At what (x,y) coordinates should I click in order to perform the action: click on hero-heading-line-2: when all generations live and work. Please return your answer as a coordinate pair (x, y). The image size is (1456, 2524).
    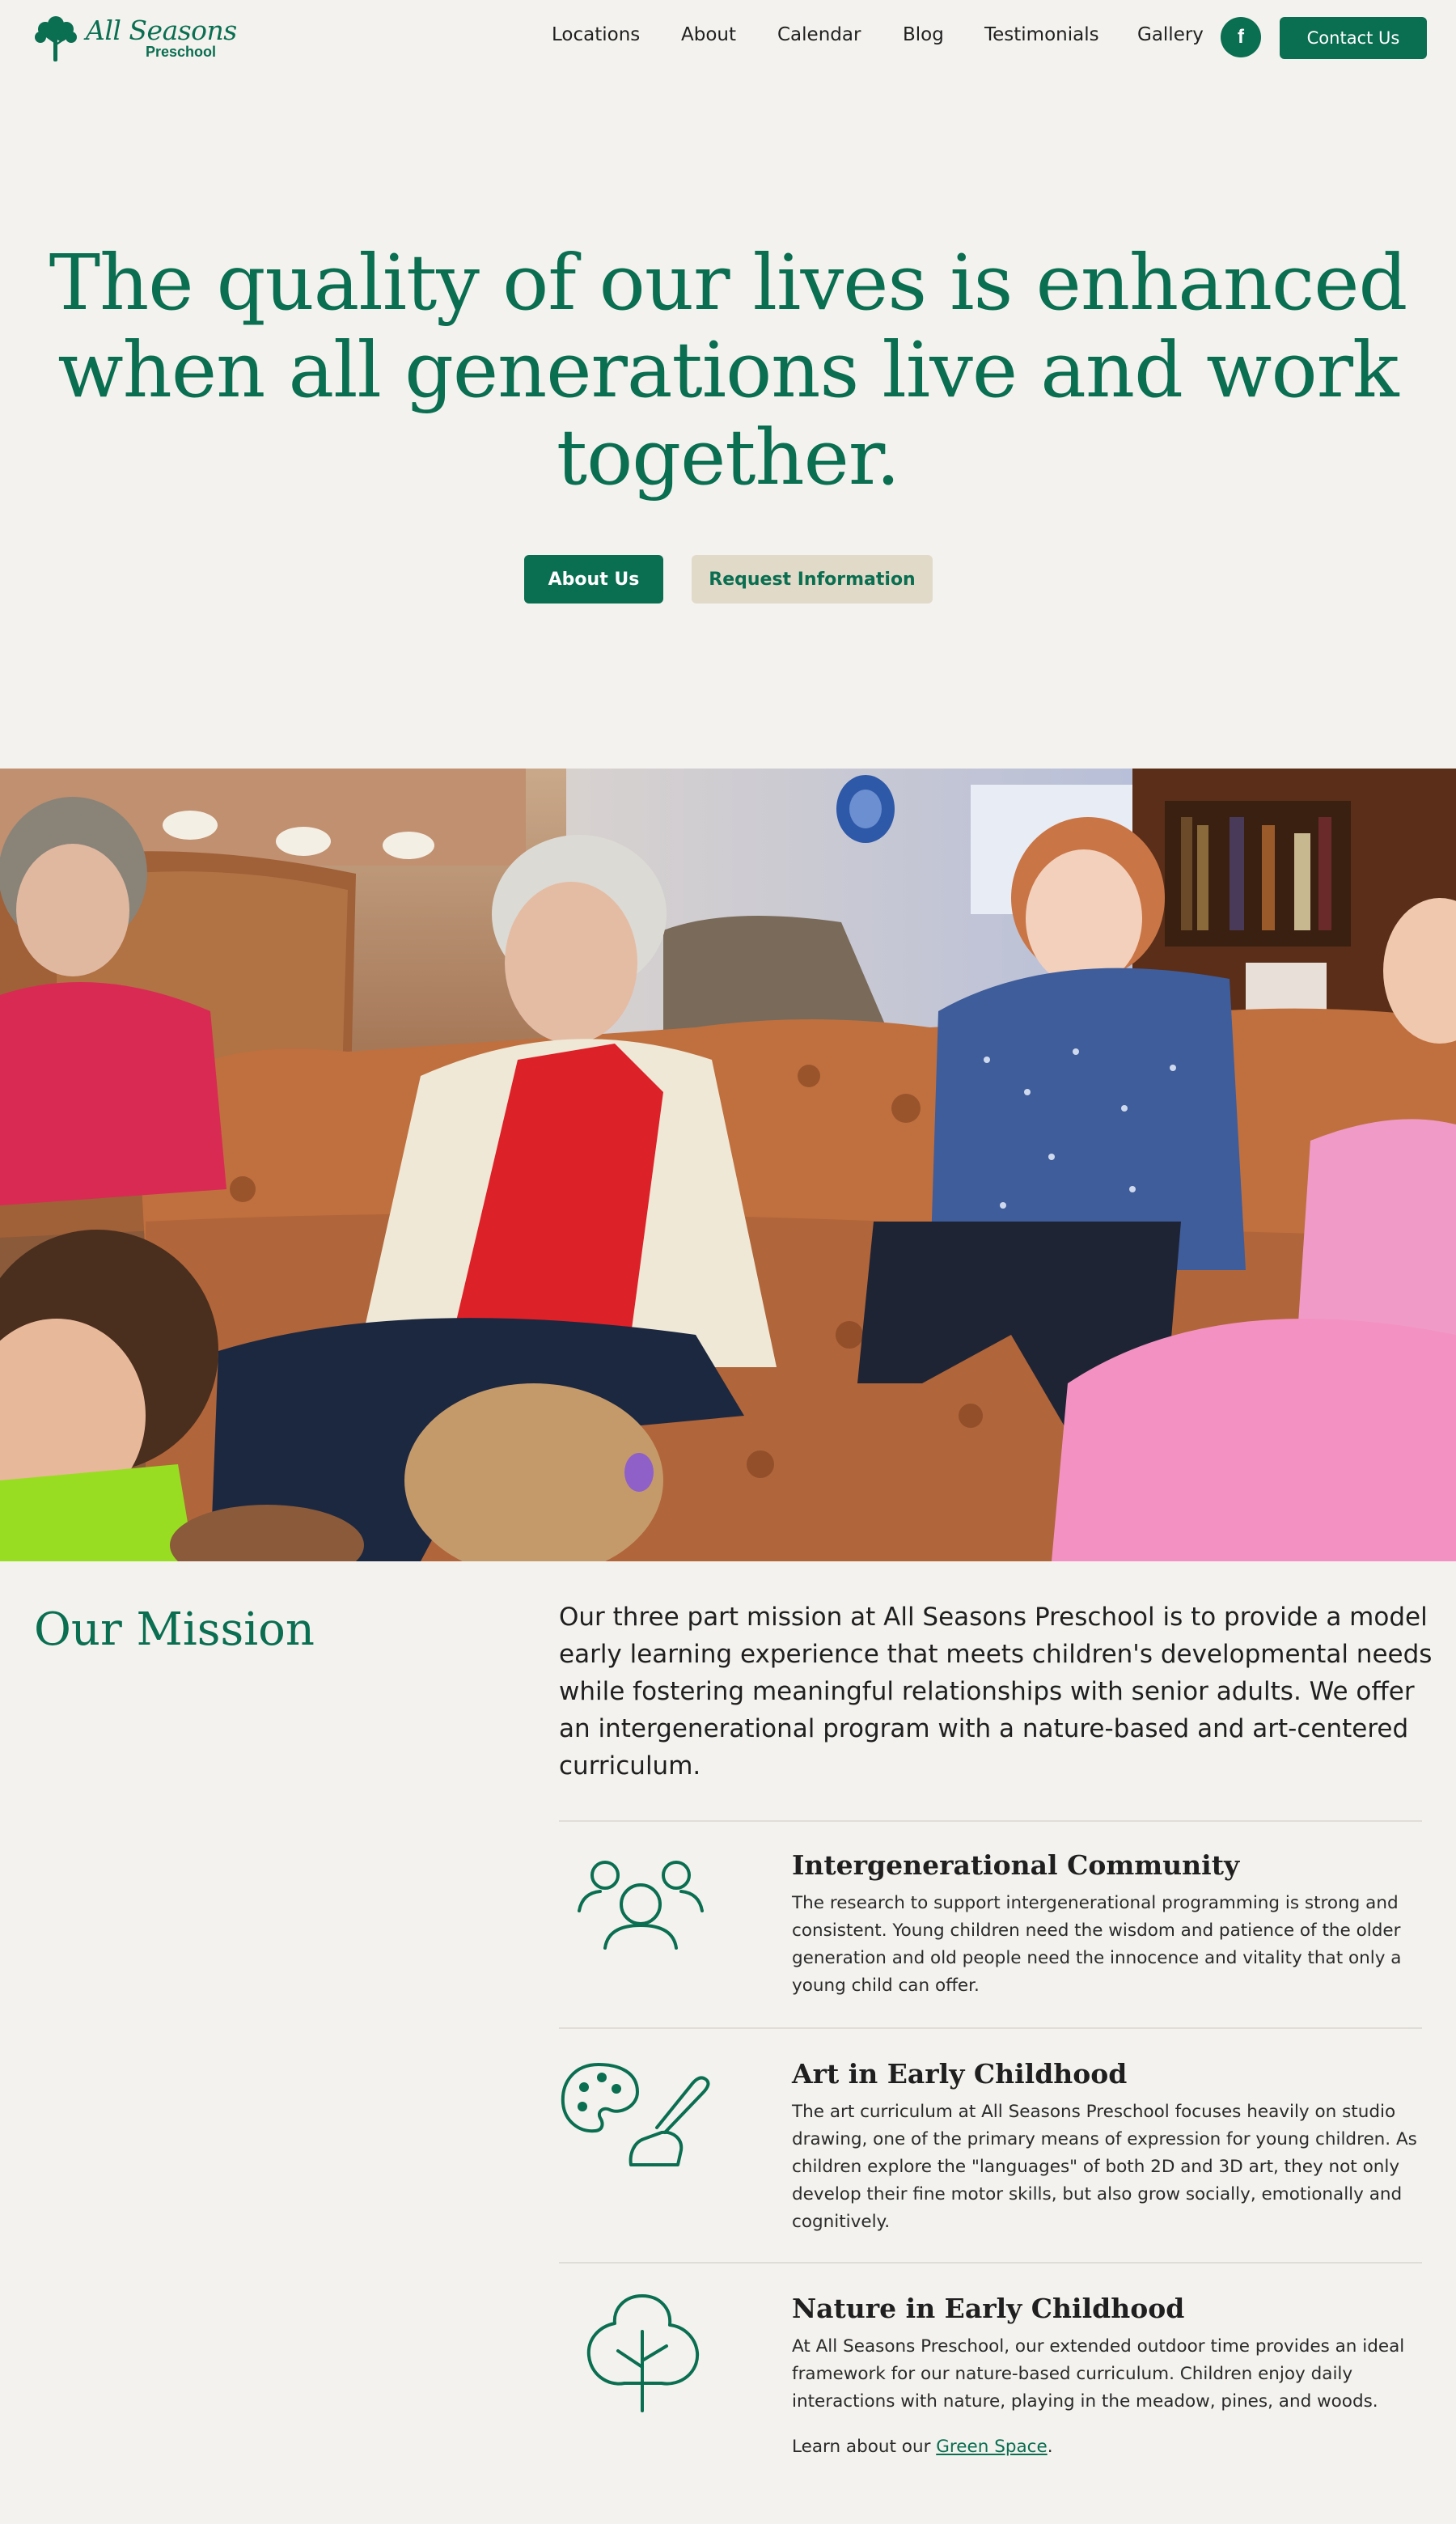
    Looking at the image, I should click on (728, 370).